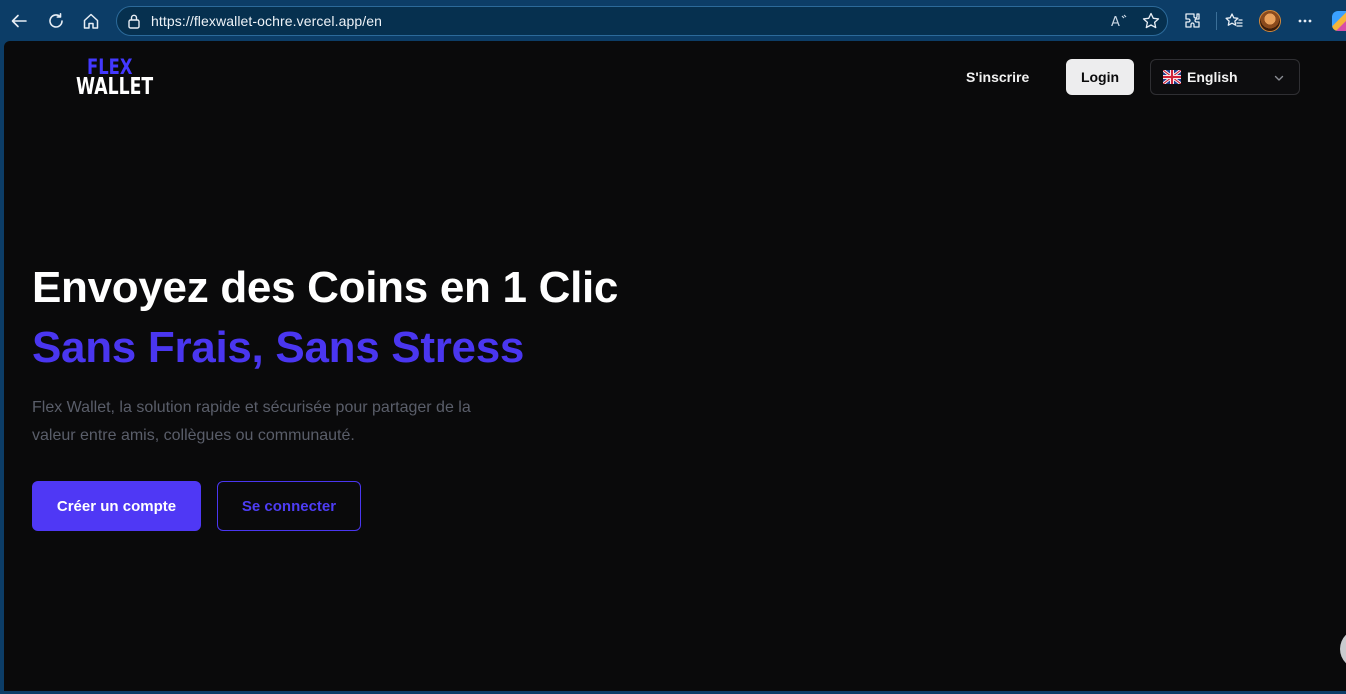 This screenshot has height=694, width=1346. Describe the element at coordinates (1305, 21) in the screenshot. I see `more-icon` at that location.